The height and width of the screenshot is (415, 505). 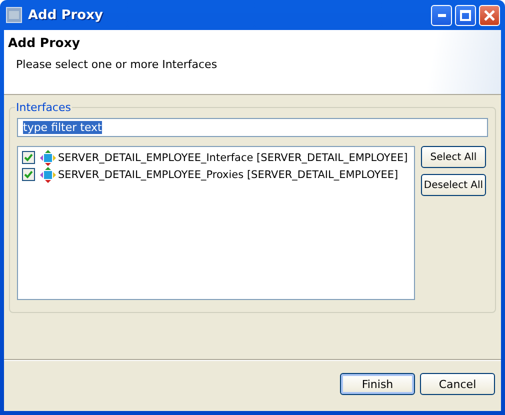 I want to click on selection-button: Select All, so click(x=453, y=157).